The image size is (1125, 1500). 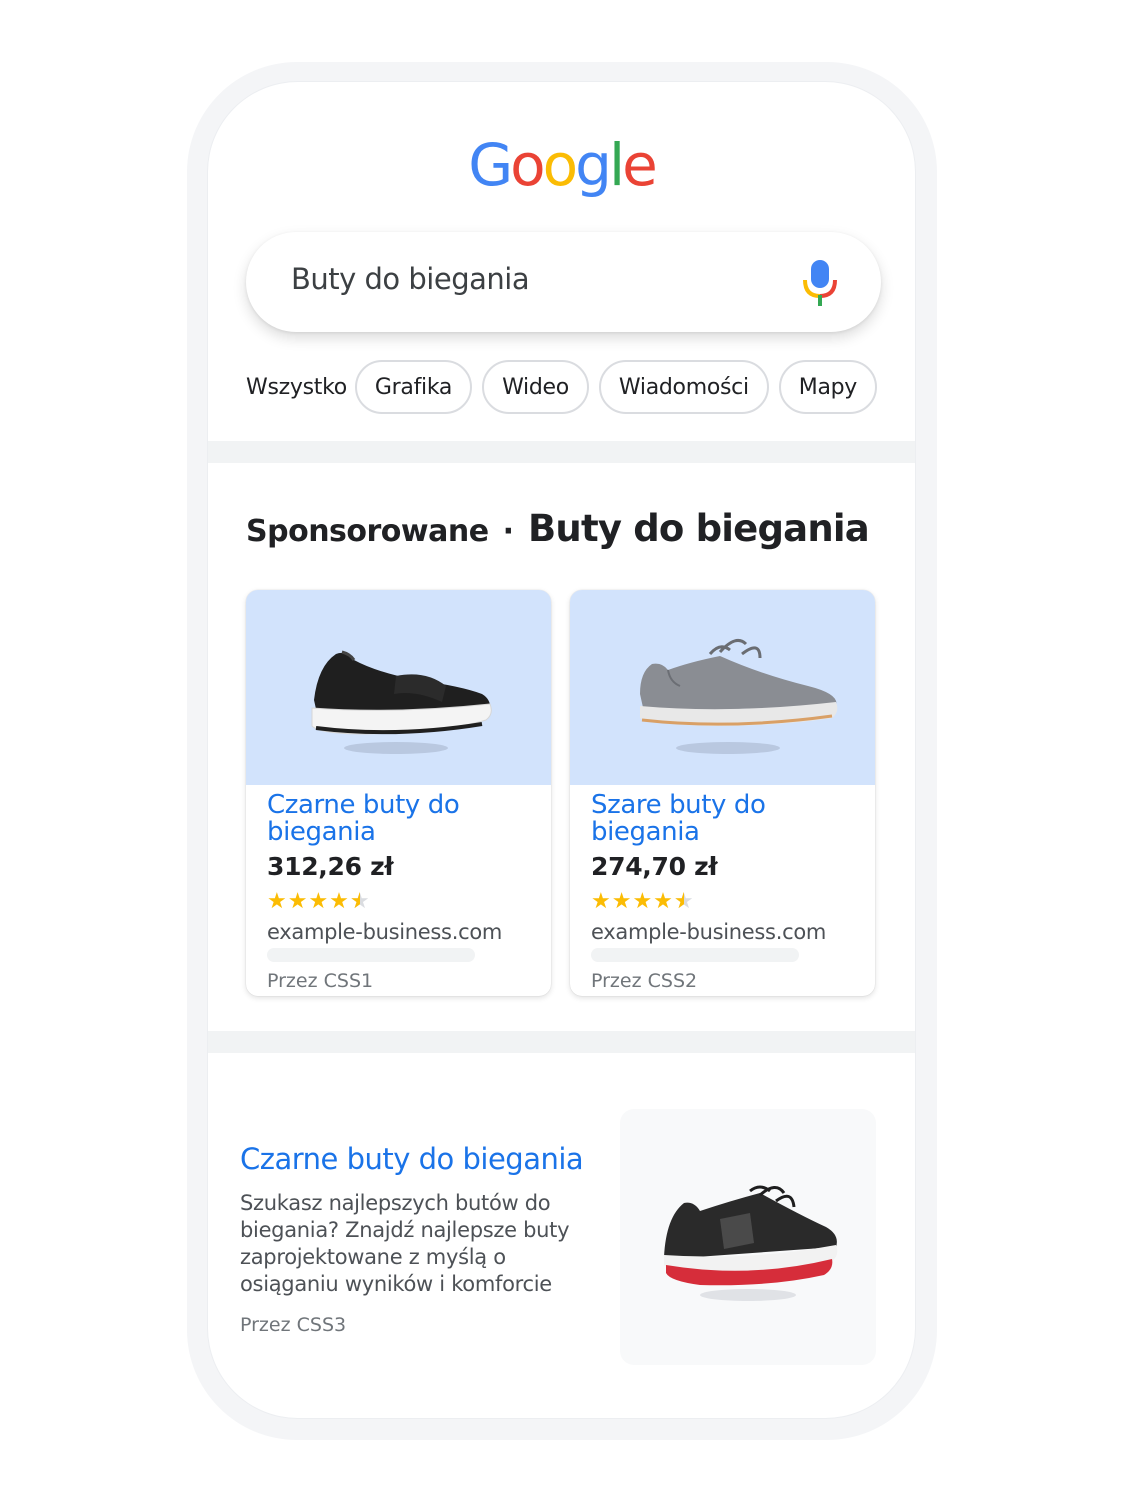 I want to click on gray-running-shoe-icon, so click(x=739, y=696).